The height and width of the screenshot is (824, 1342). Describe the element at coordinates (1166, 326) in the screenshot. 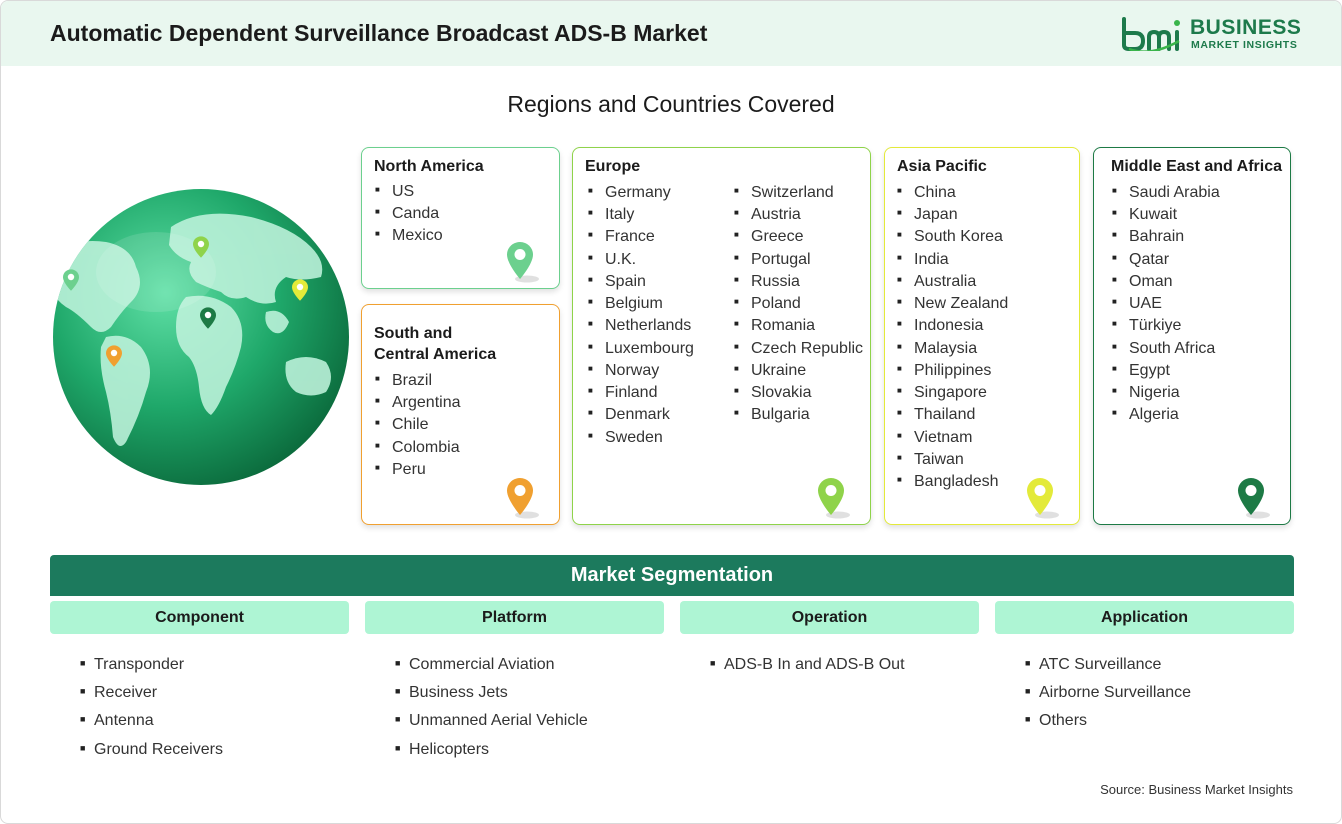

I see `list-item: Türkiye` at that location.